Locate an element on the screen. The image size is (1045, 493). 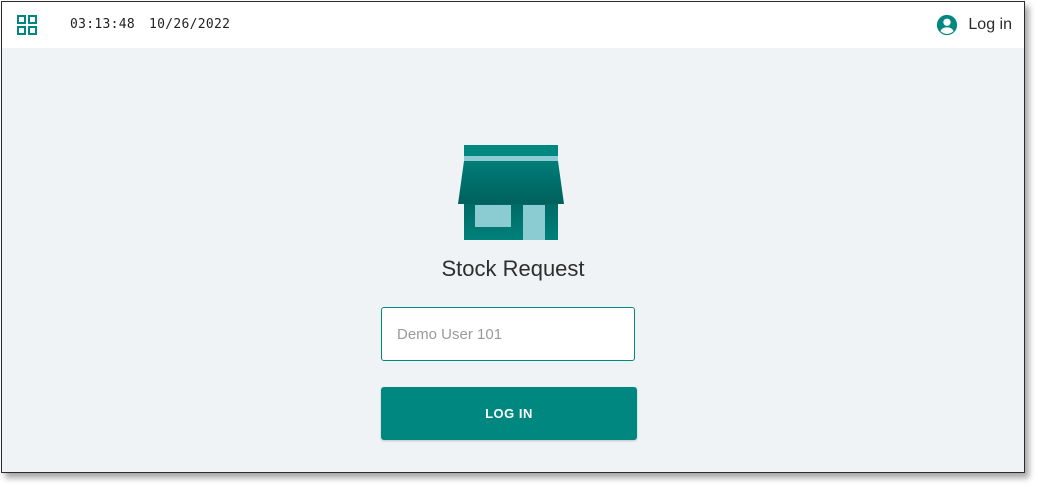
header-login-label: Log in is located at coordinates (990, 24).